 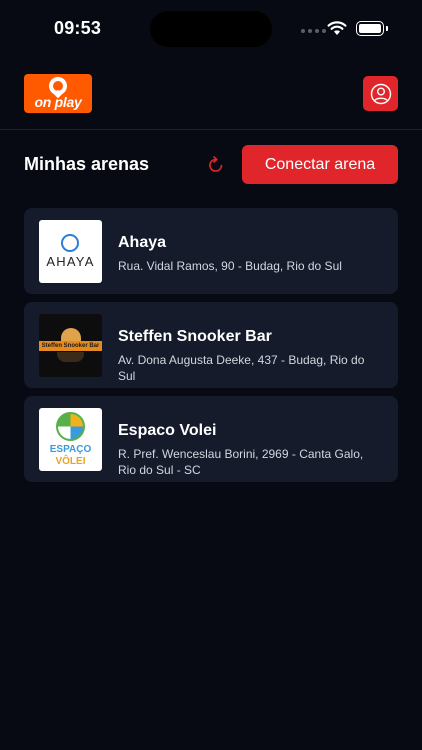 I want to click on volleyball-icon, so click(x=70, y=426).